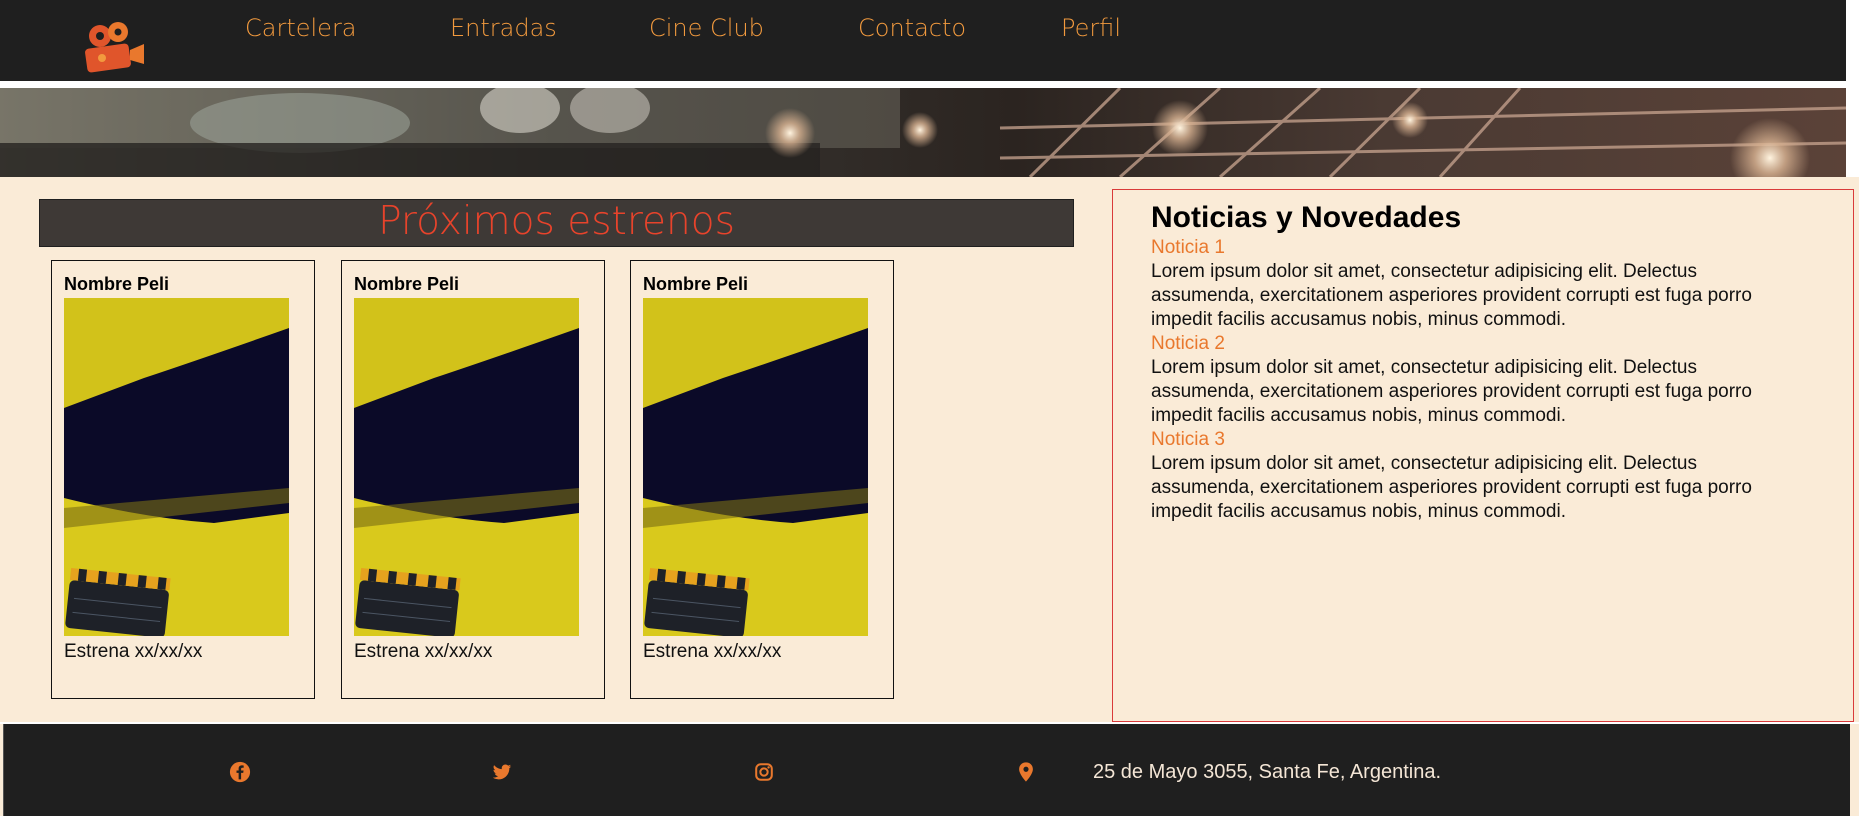 The width and height of the screenshot is (1859, 816). Describe the element at coordinates (923, 84) in the screenshot. I see `nav-divider` at that location.